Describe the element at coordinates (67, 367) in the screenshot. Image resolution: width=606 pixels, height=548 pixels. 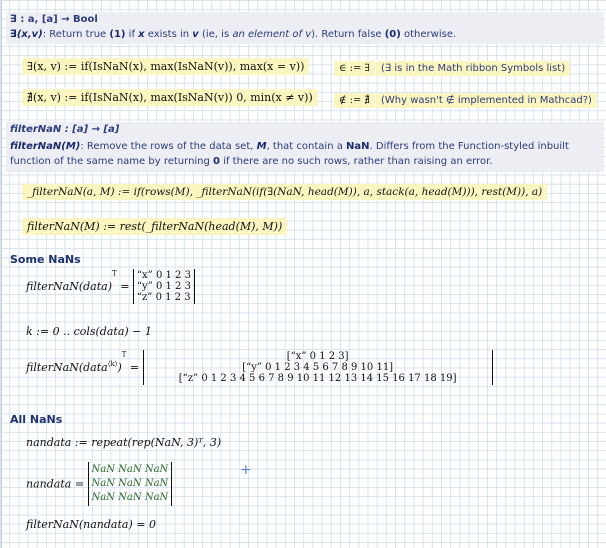
I see `eval2-lhs: filterNaN(data` at that location.